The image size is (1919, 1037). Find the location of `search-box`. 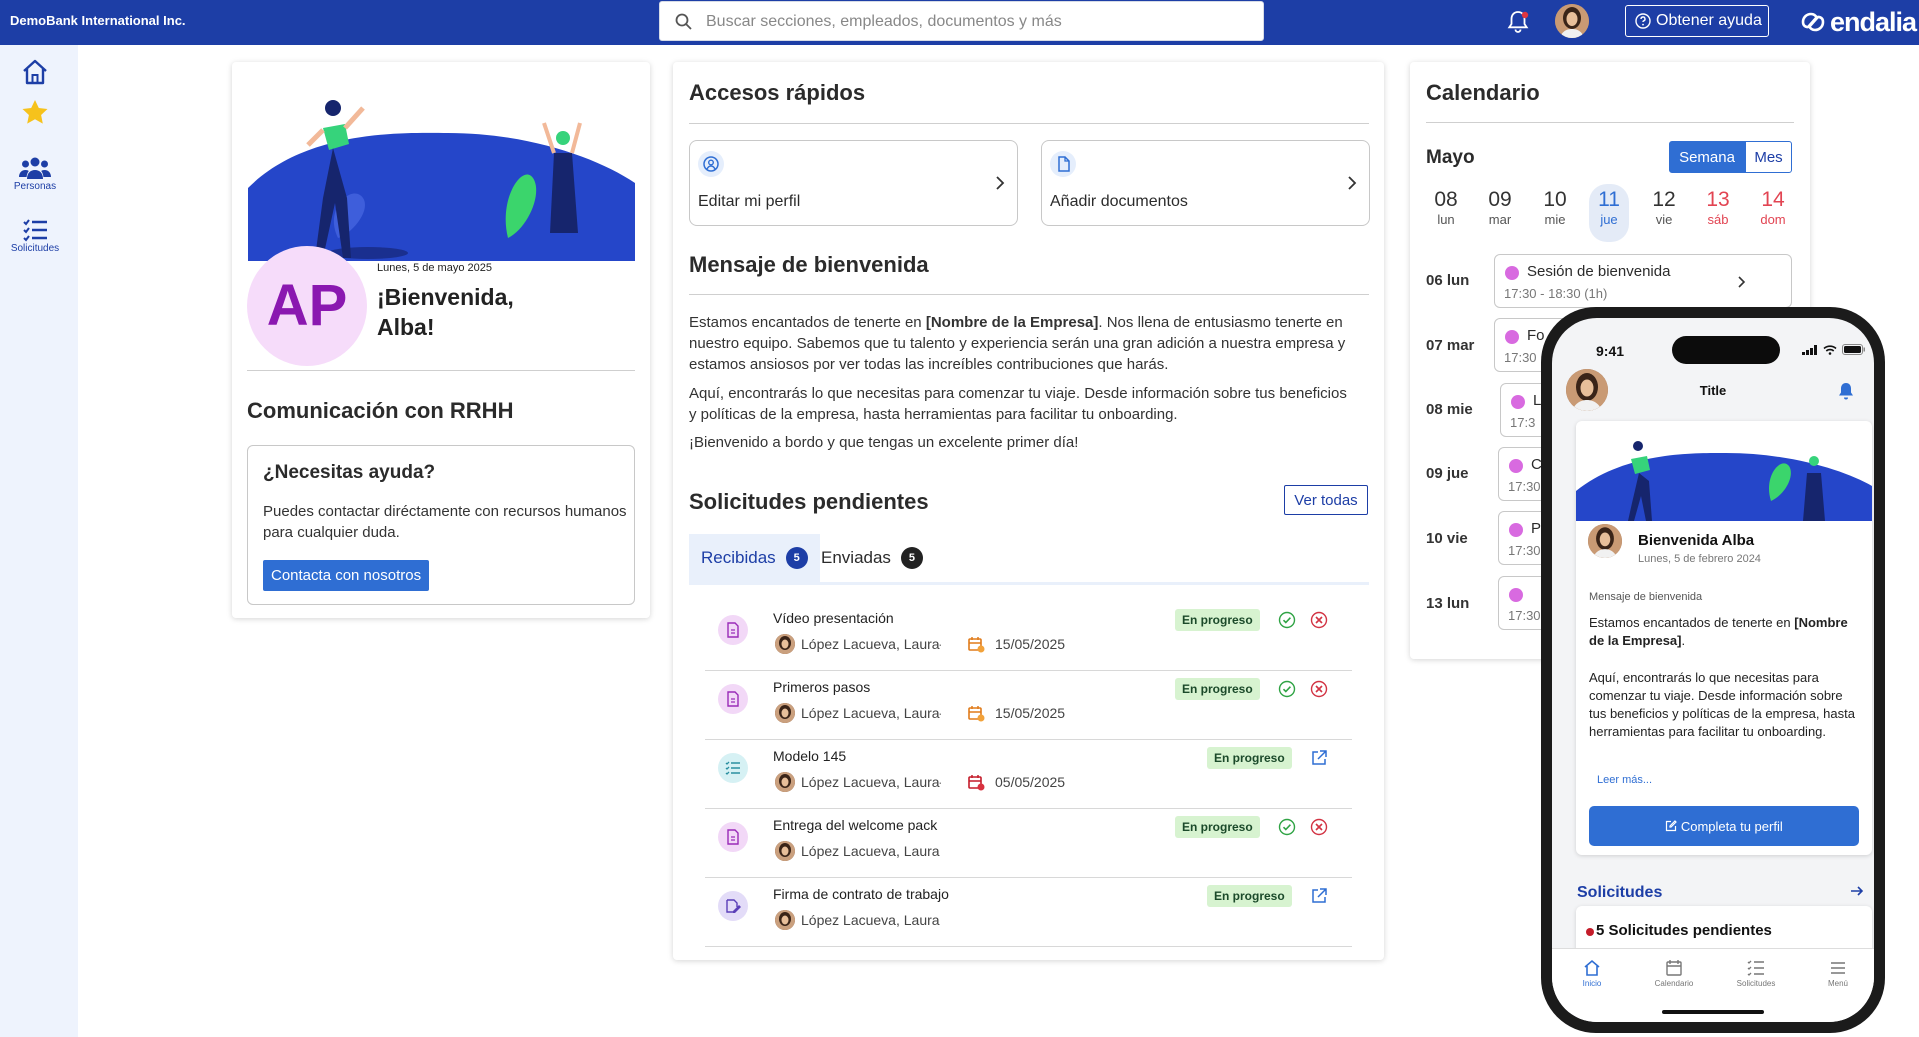

search-box is located at coordinates (961, 21).